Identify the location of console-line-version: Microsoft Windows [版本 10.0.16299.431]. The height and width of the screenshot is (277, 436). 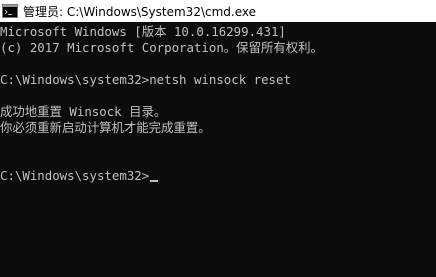
(143, 31).